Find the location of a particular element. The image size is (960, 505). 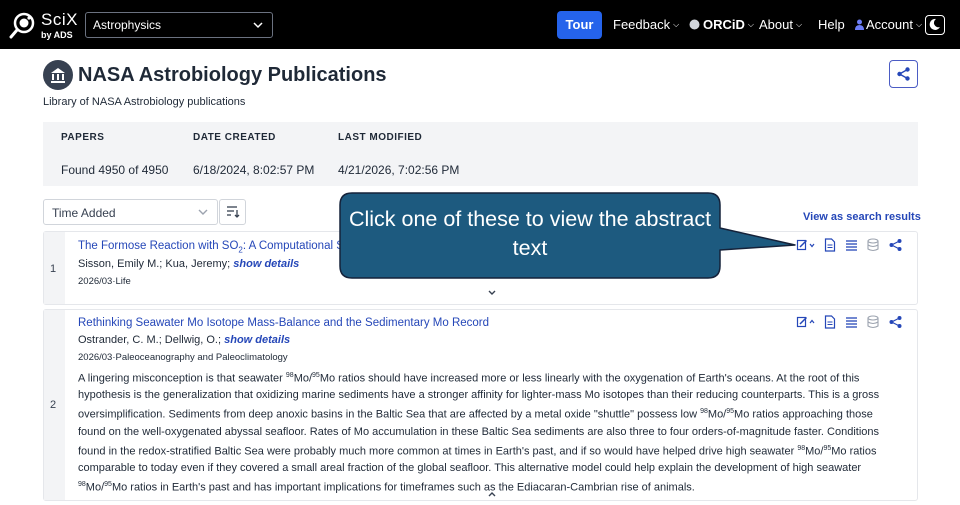

sort-select: Time Added is located at coordinates (130, 212).